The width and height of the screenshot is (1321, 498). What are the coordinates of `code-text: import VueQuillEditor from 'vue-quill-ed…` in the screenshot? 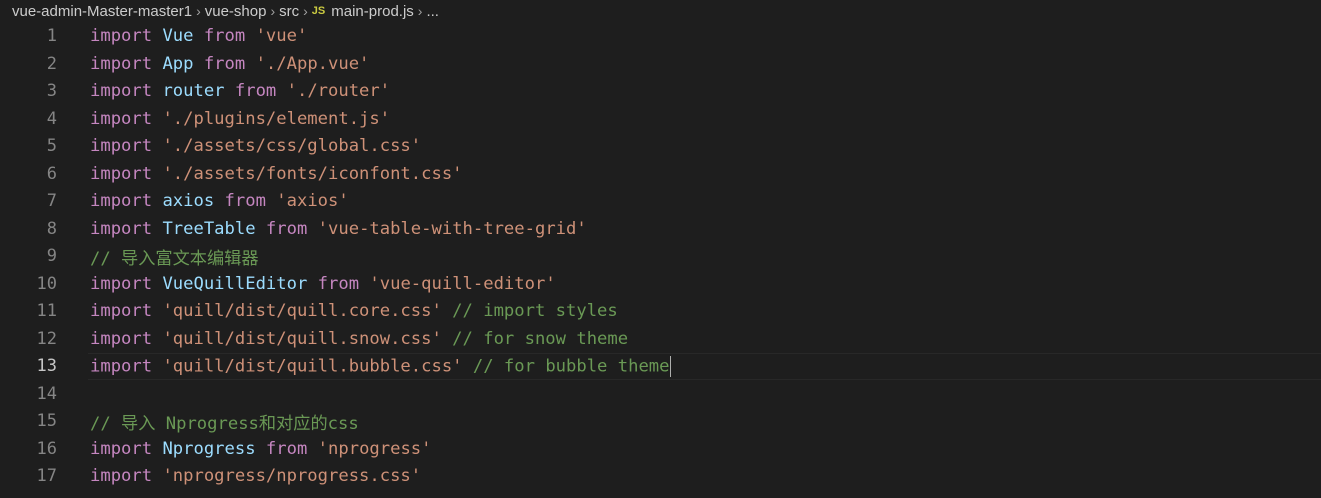 It's located at (323, 284).